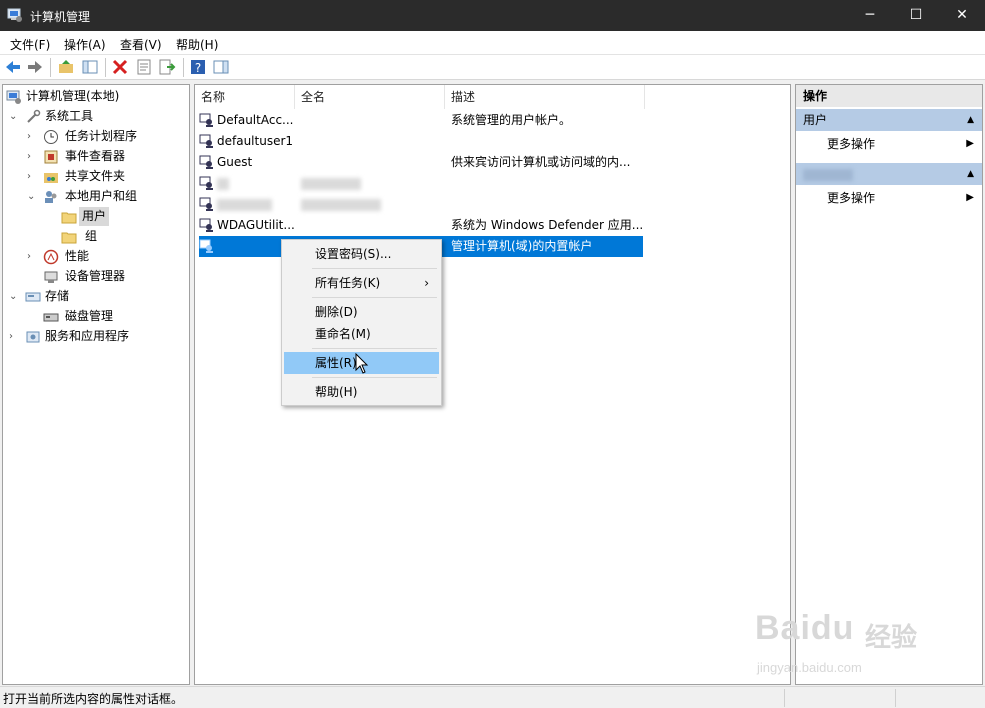  What do you see at coordinates (51, 277) in the screenshot?
I see `device-manager-icon` at bounding box center [51, 277].